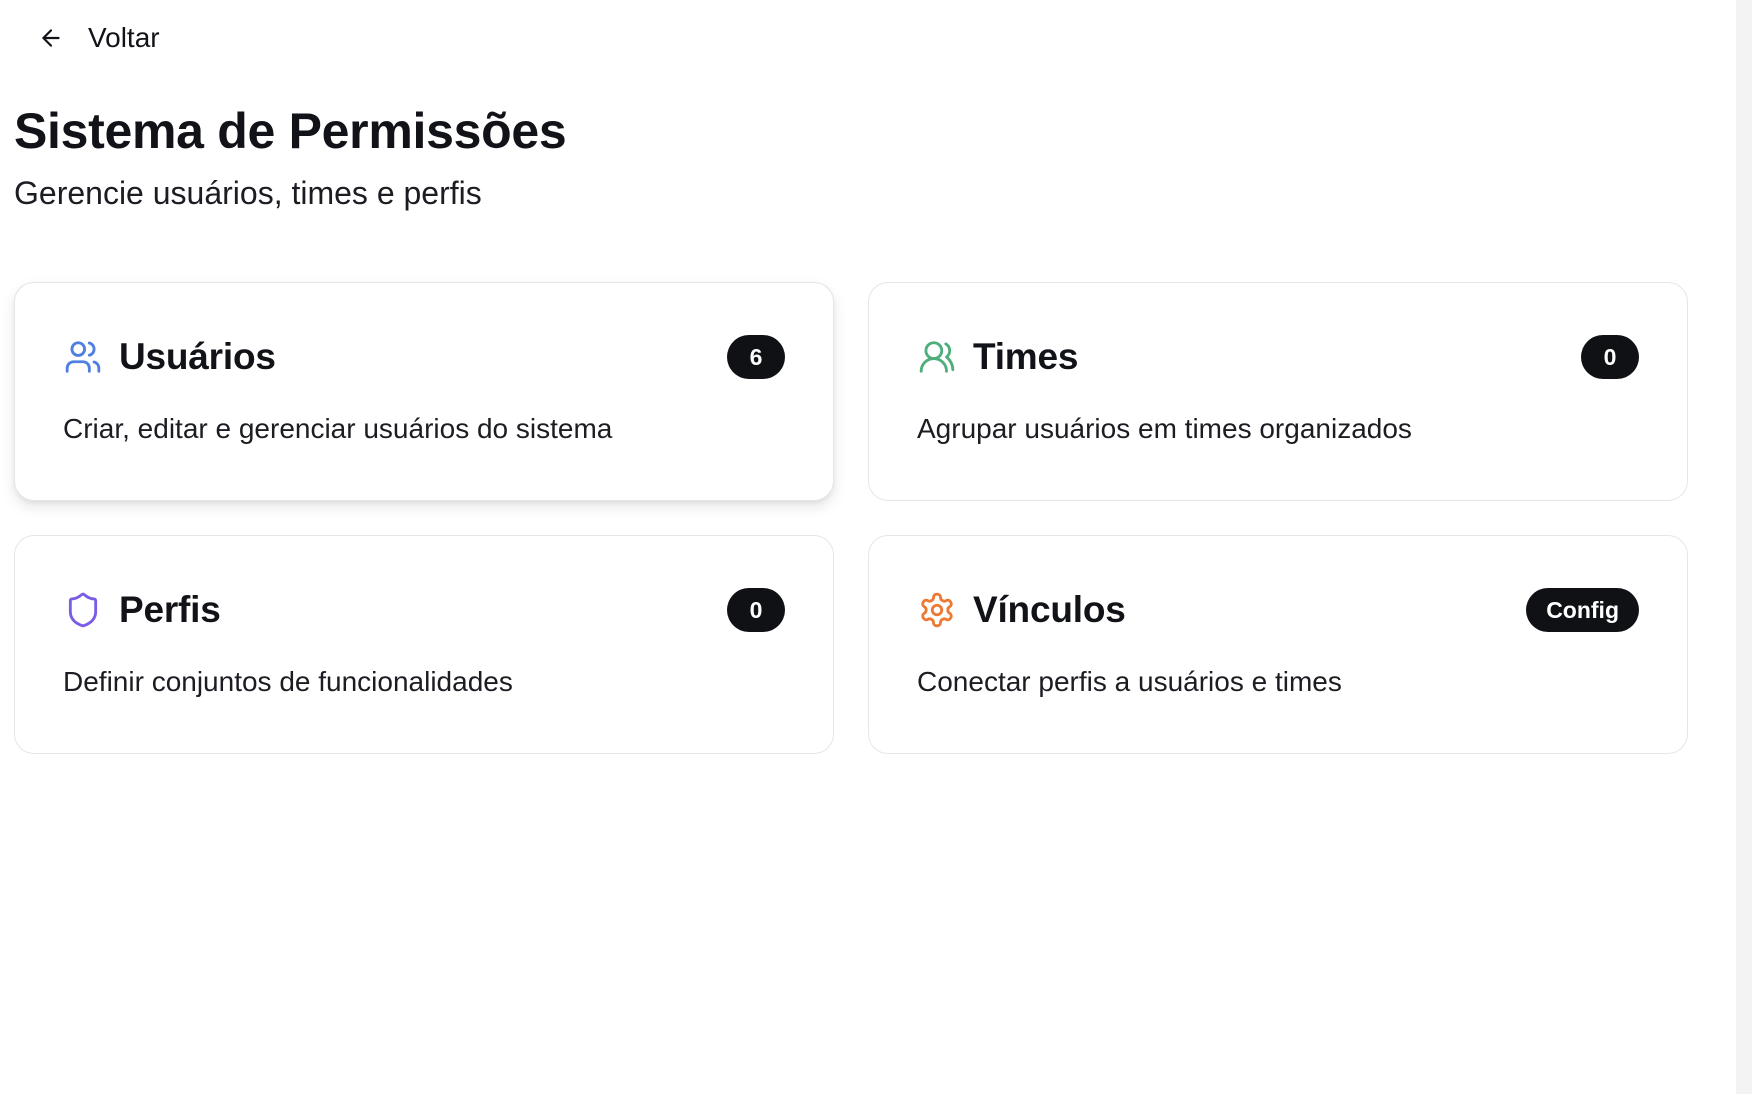 This screenshot has height=1094, width=1752. What do you see at coordinates (1026, 356) in the screenshot?
I see `card-title: Times` at bounding box center [1026, 356].